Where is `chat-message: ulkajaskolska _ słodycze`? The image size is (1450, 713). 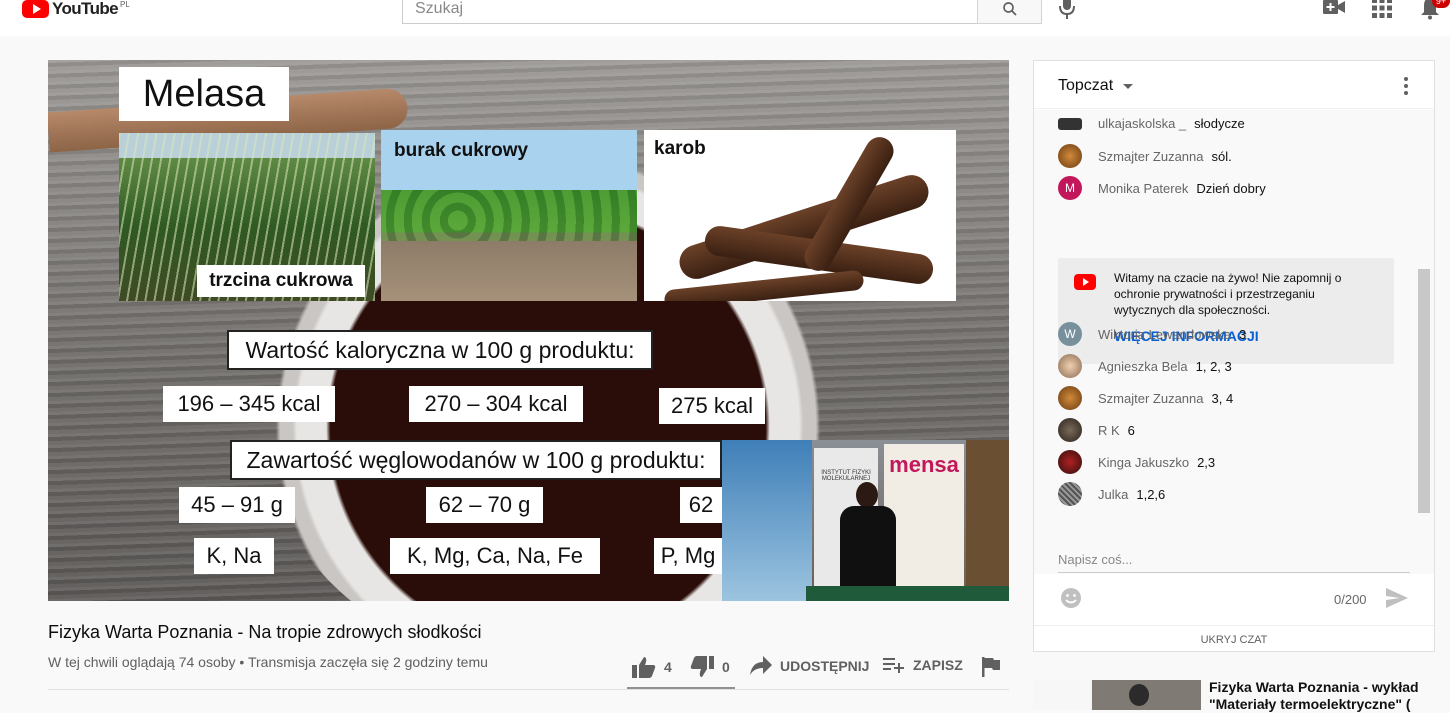
chat-message: ulkajaskolska _ słodycze is located at coordinates (1151, 123).